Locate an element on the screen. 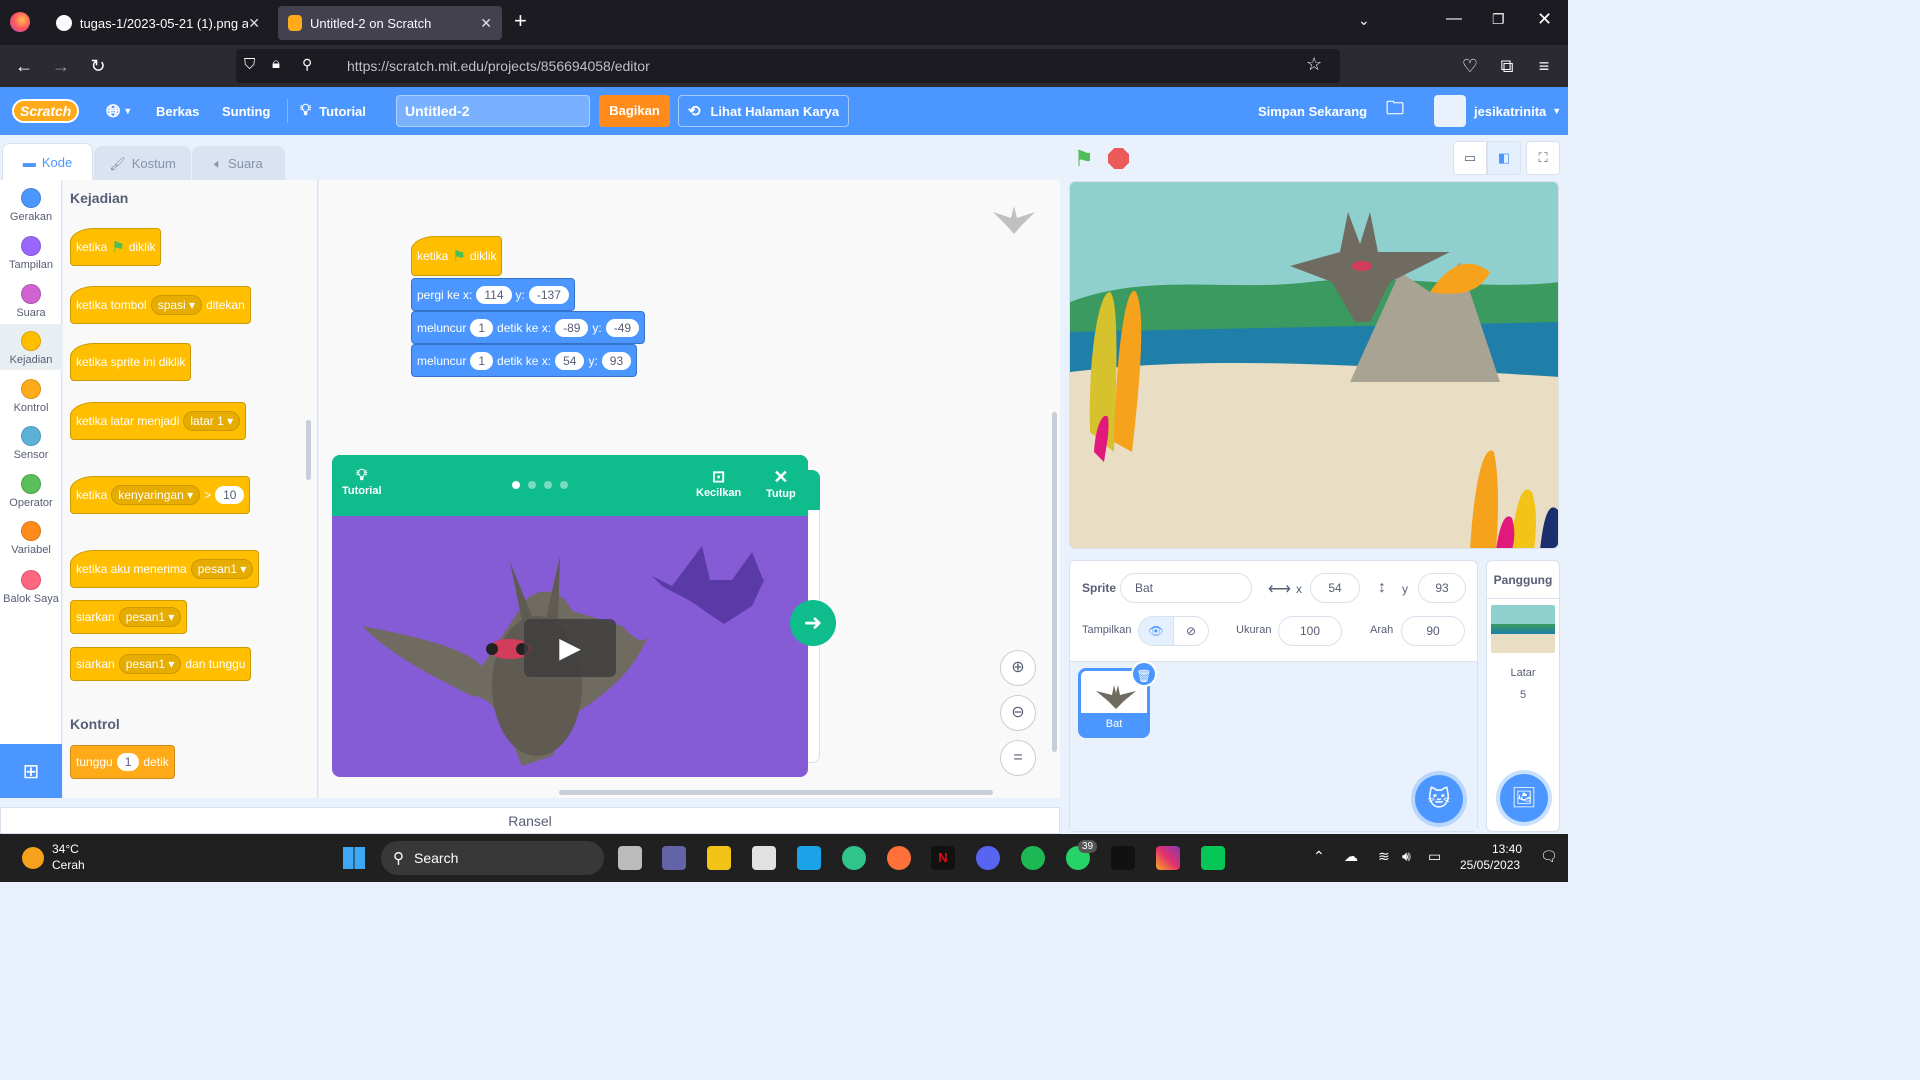 The width and height of the screenshot is (1920, 1080). category-sensing: Sensor is located at coordinates (31, 443).